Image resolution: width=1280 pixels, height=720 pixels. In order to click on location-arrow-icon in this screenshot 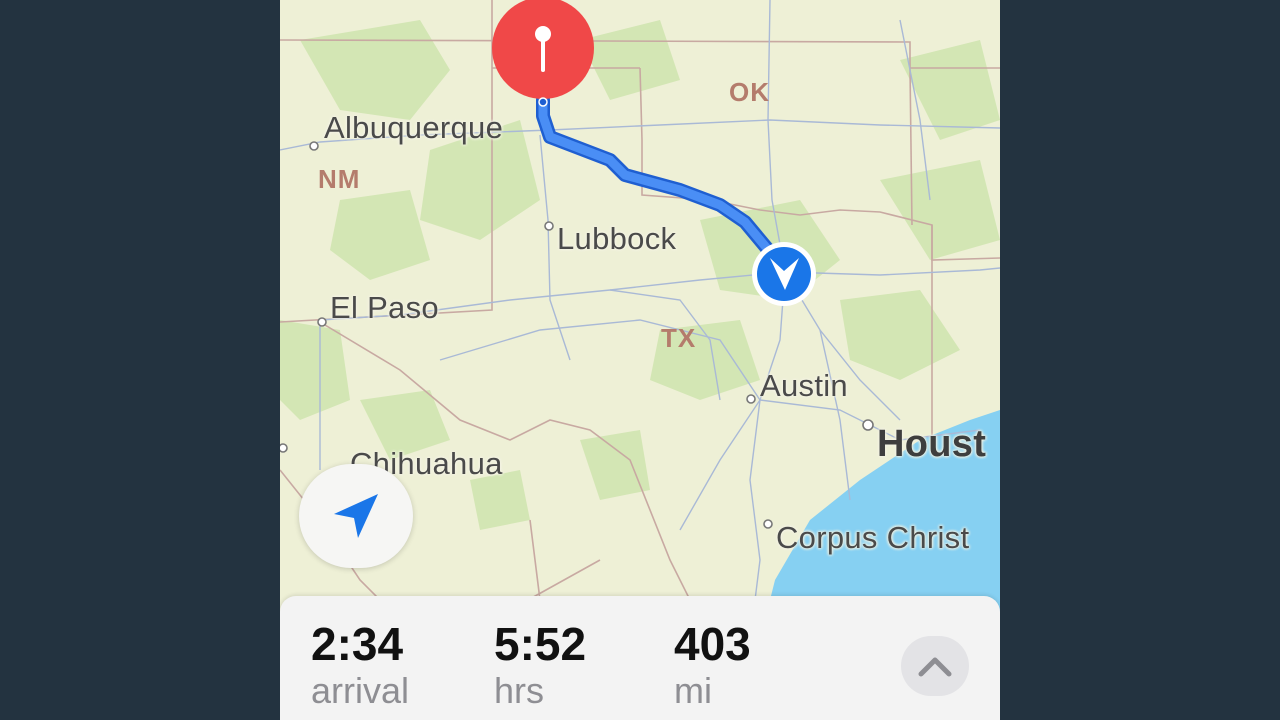, I will do `click(356, 516)`.